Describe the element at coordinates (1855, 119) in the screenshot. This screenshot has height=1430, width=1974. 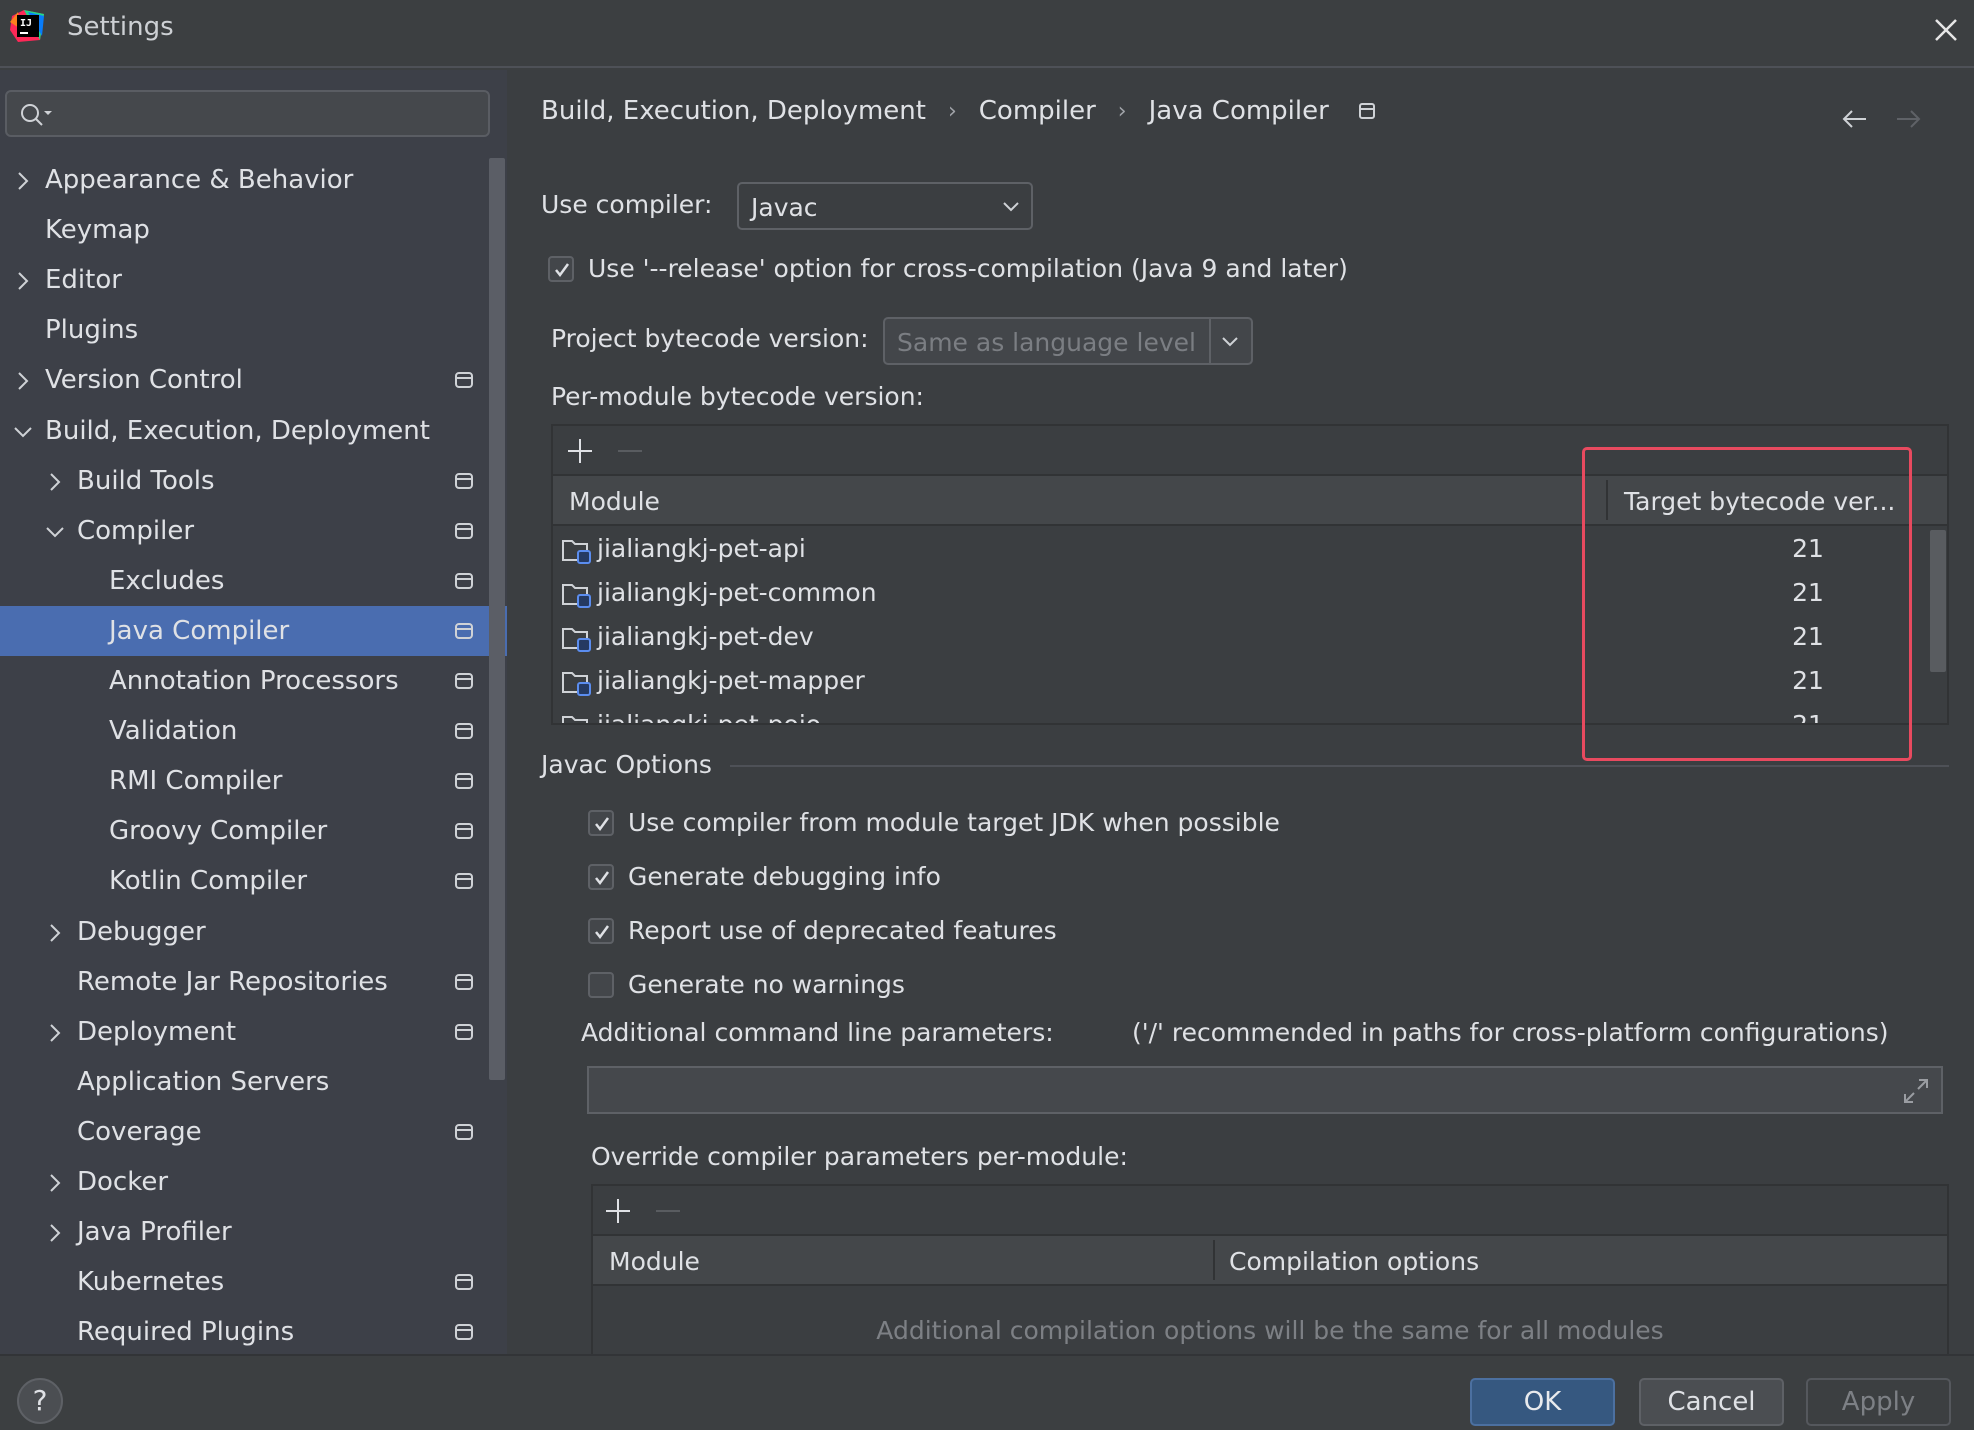
I see `back-button` at that location.